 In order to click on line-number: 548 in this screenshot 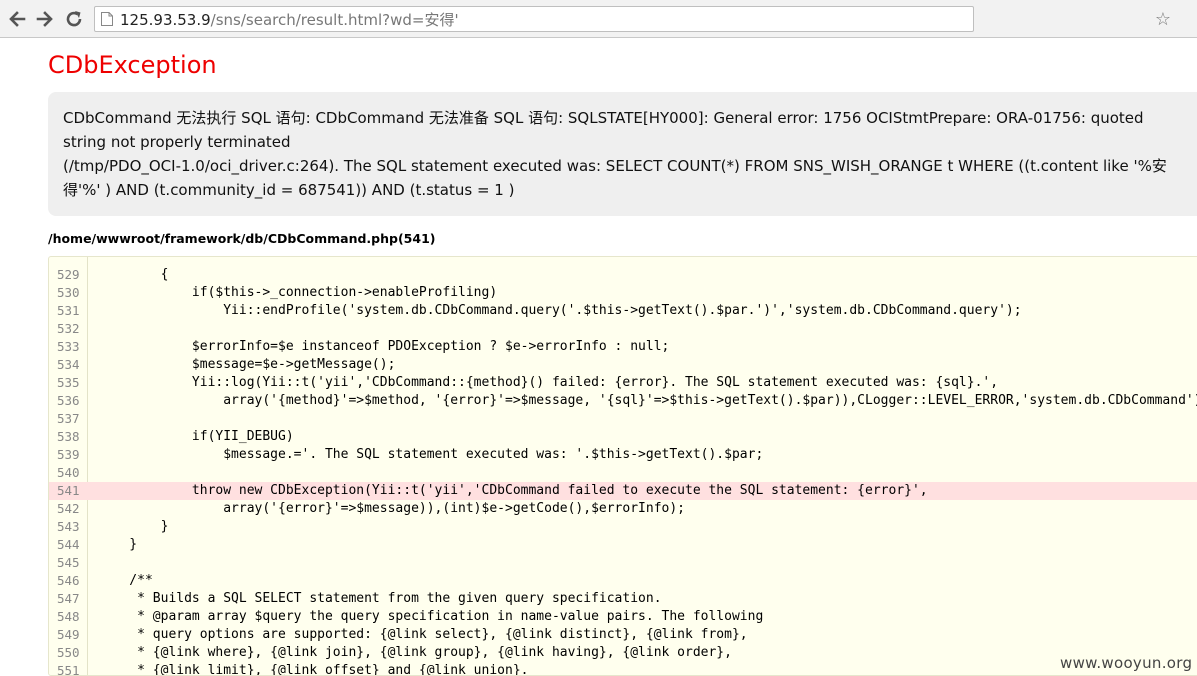, I will do `click(68, 616)`.